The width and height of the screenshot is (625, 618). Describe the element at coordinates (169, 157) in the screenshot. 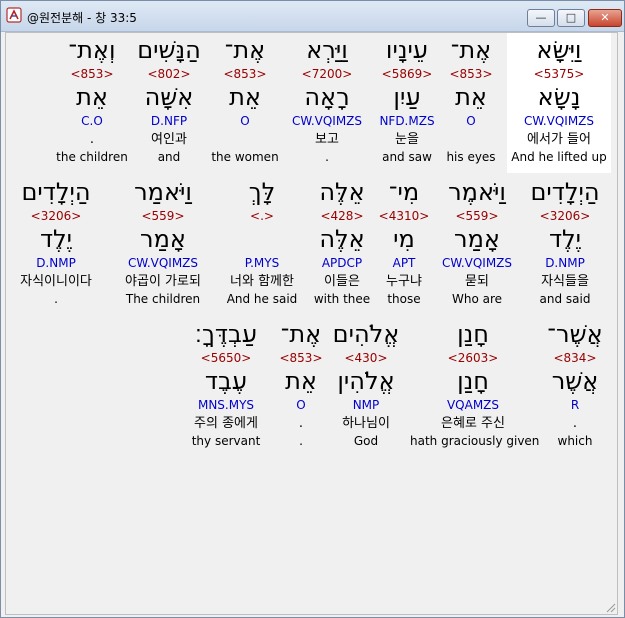

I see `english-gloss: and` at that location.